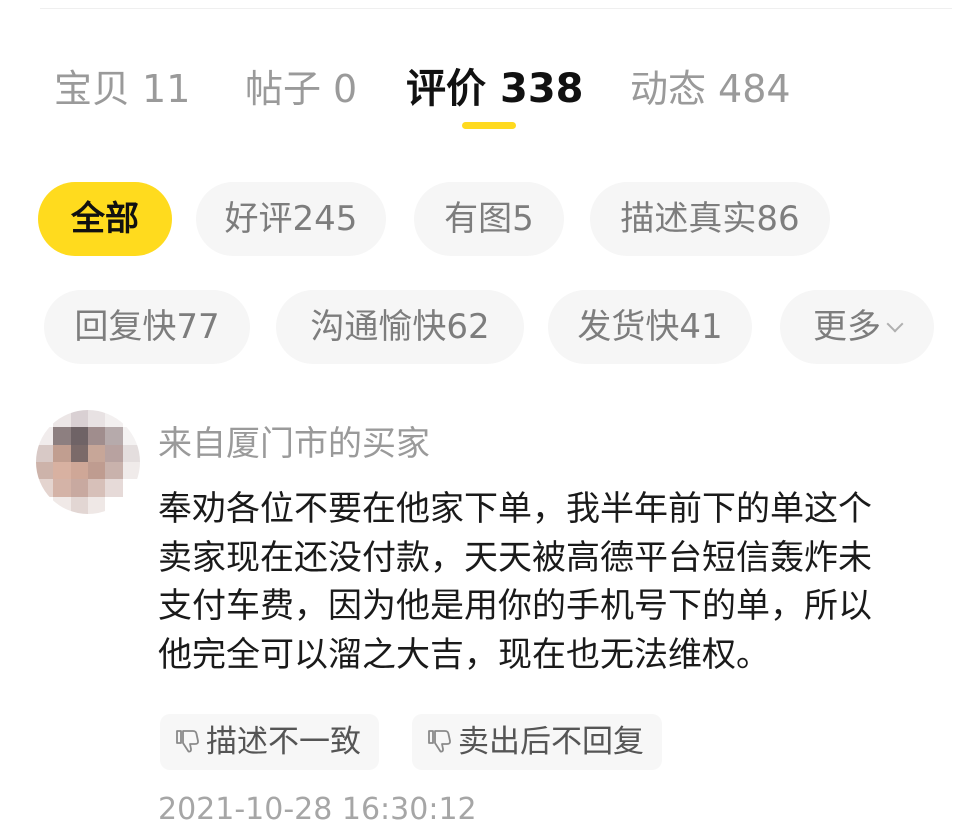  I want to click on tab-items: 宝贝 11, so click(122, 89).